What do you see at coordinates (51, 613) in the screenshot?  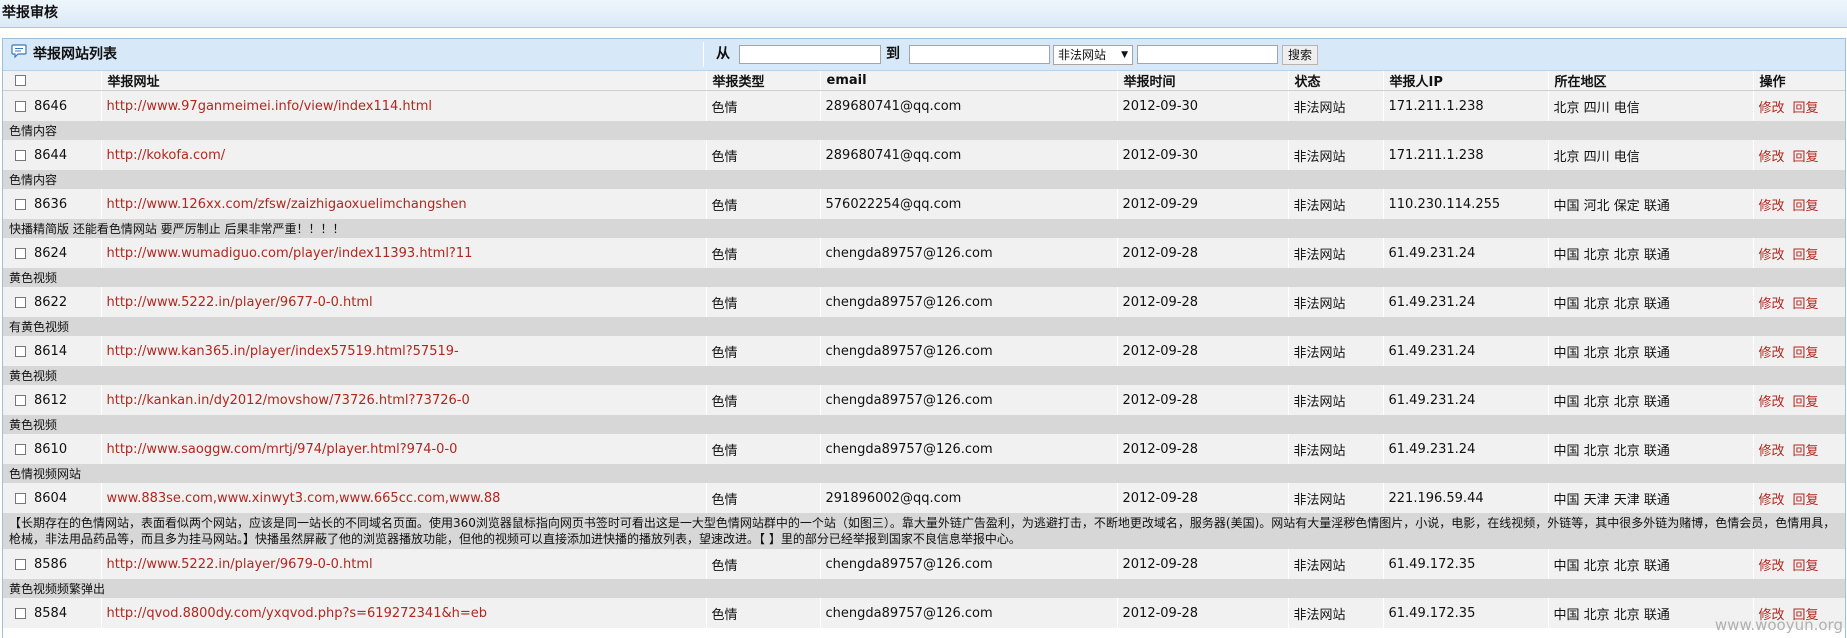 I see `report-id: 8584` at bounding box center [51, 613].